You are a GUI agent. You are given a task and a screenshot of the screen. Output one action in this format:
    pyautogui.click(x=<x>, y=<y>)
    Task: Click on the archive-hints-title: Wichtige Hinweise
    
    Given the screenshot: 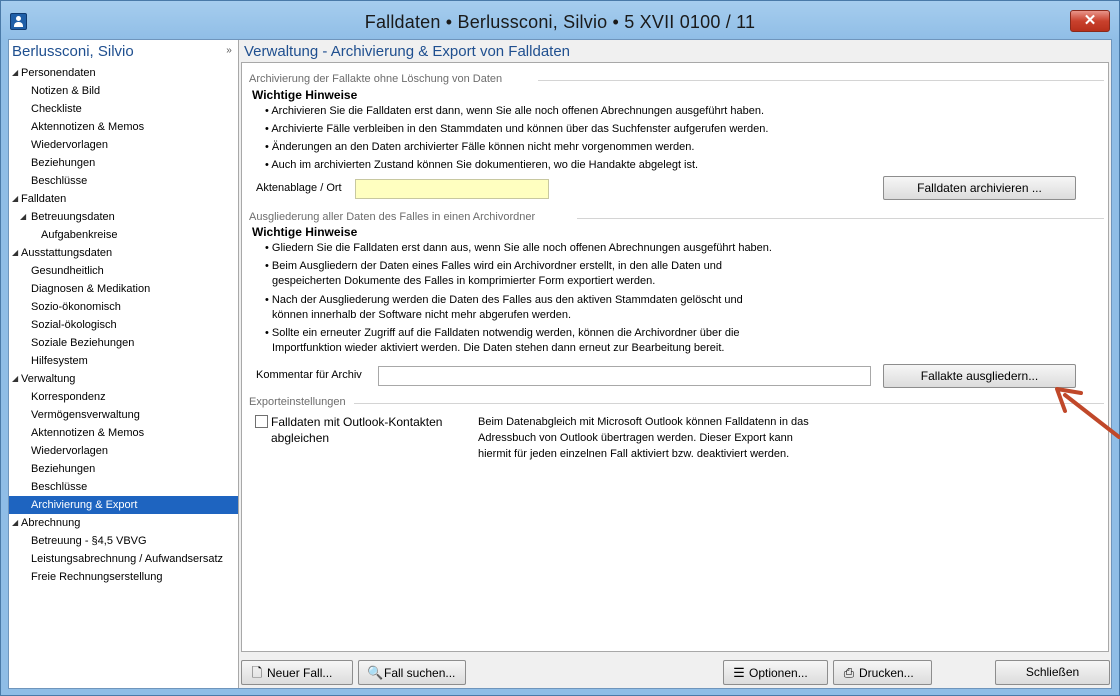 What is the action you would take?
    pyautogui.click(x=305, y=95)
    